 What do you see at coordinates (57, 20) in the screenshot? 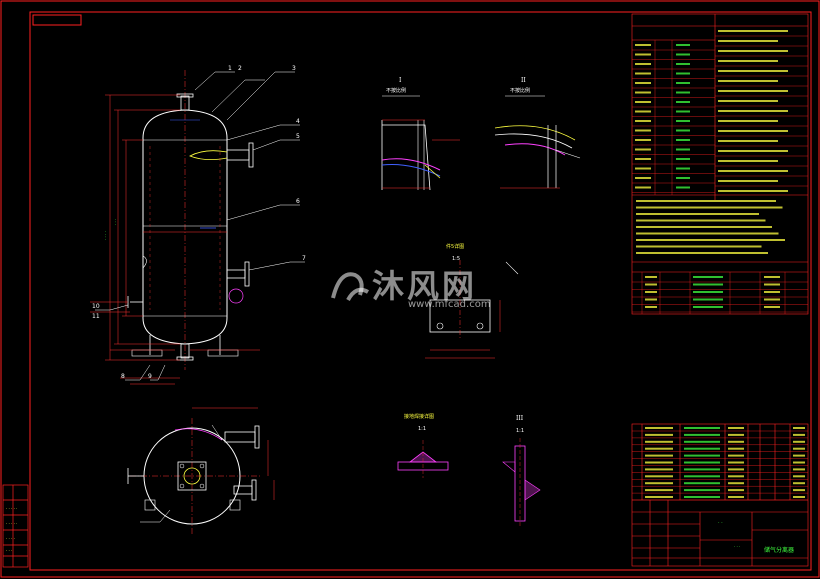
I see `top-left-tag` at bounding box center [57, 20].